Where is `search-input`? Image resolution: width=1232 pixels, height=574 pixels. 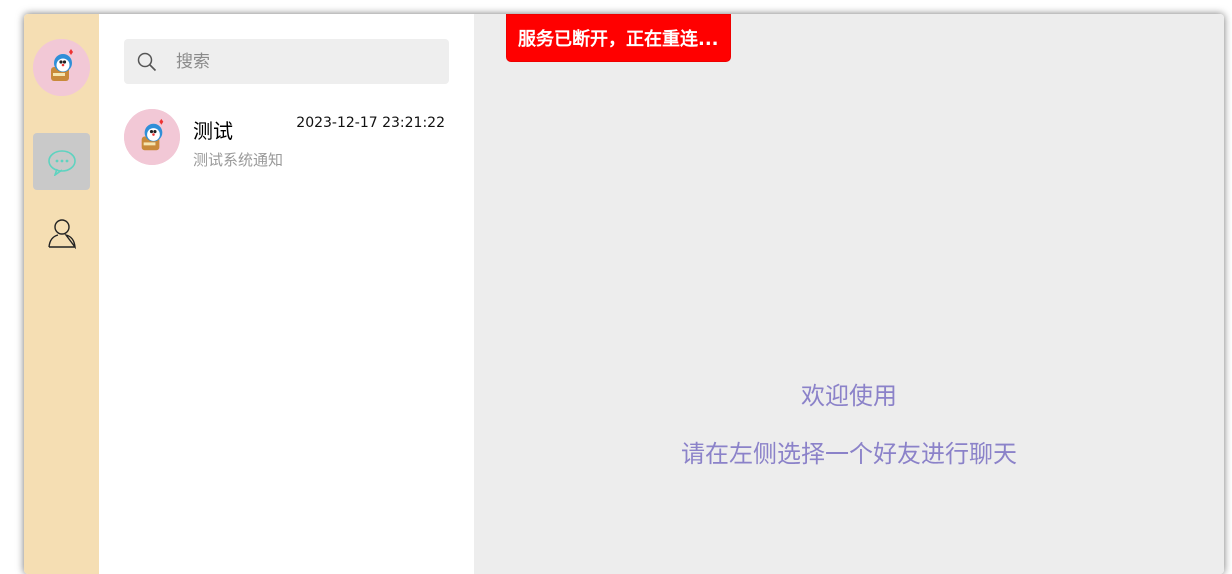 search-input is located at coordinates (306, 61).